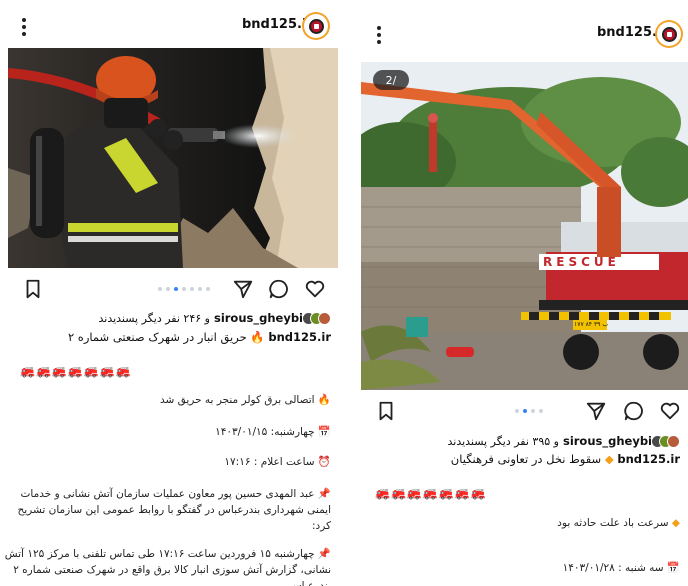 The image size is (688, 586). Describe the element at coordinates (324, 462) in the screenshot. I see `alarm-clock-emoji-icon: ⏰` at that location.